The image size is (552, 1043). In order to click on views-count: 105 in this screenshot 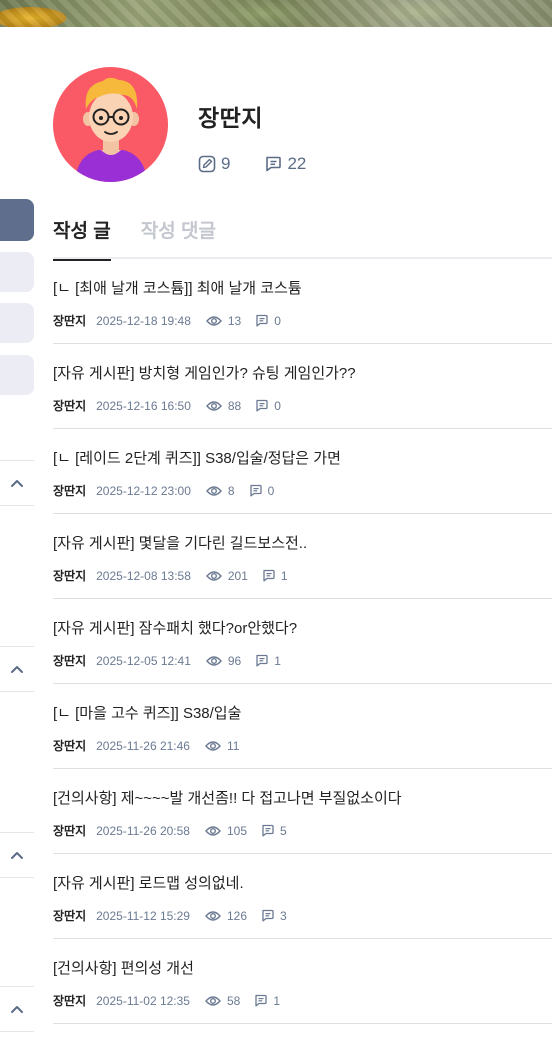, I will do `click(237, 830)`.